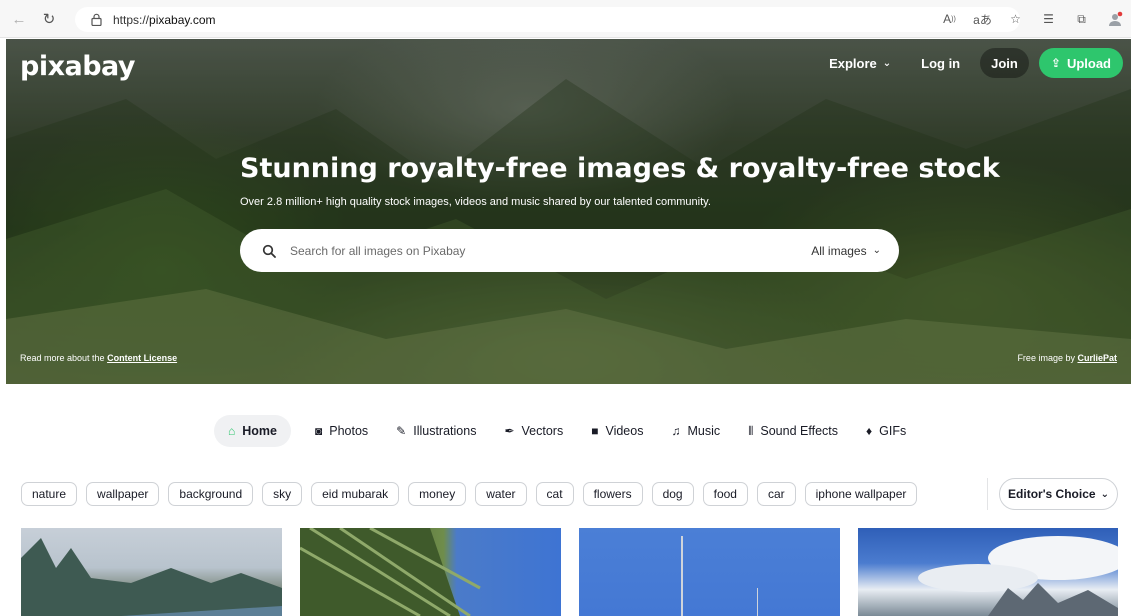  Describe the element at coordinates (270, 251) in the screenshot. I see `search-icon` at that location.